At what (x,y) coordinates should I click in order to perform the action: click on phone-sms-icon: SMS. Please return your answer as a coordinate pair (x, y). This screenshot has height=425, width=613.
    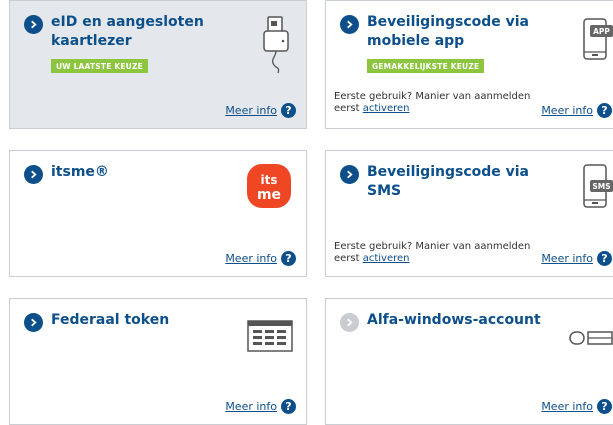
    Looking at the image, I should click on (598, 186).